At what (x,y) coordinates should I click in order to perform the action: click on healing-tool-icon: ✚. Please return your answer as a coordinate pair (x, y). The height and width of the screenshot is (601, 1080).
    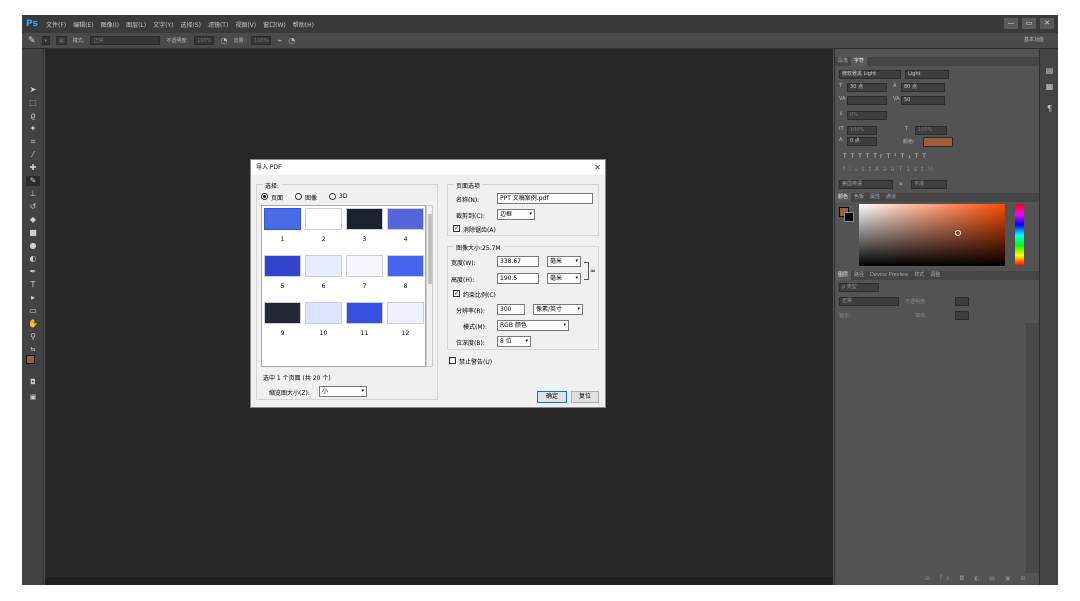
    Looking at the image, I should click on (33, 168).